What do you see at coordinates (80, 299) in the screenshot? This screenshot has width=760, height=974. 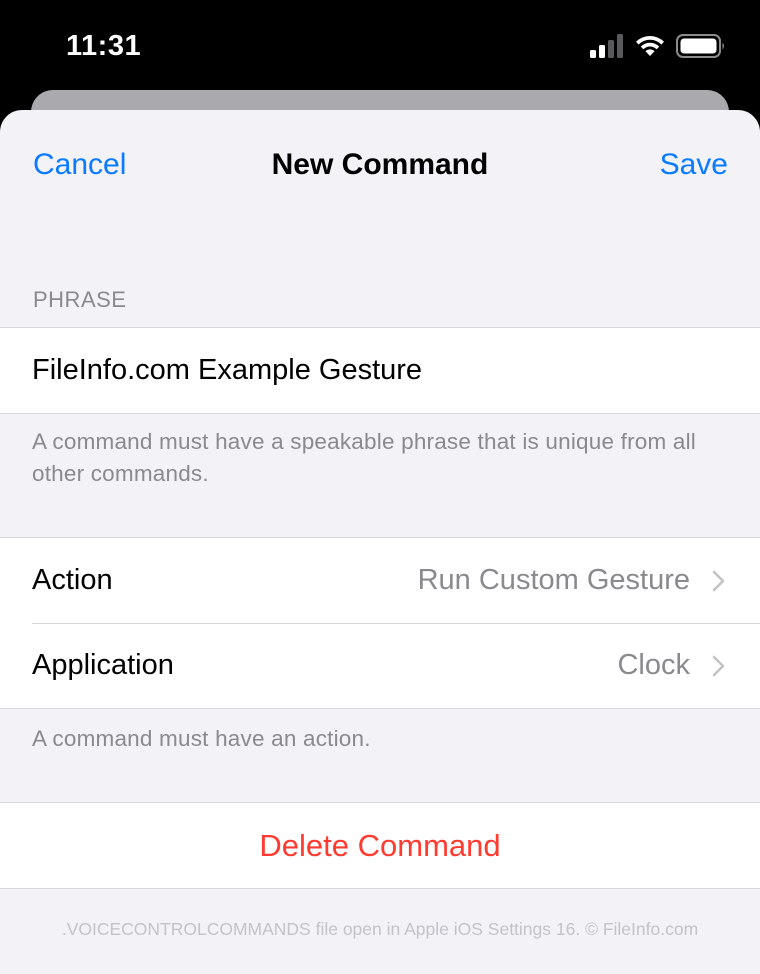 I see `phrase-section-header: PHRASE` at bounding box center [80, 299].